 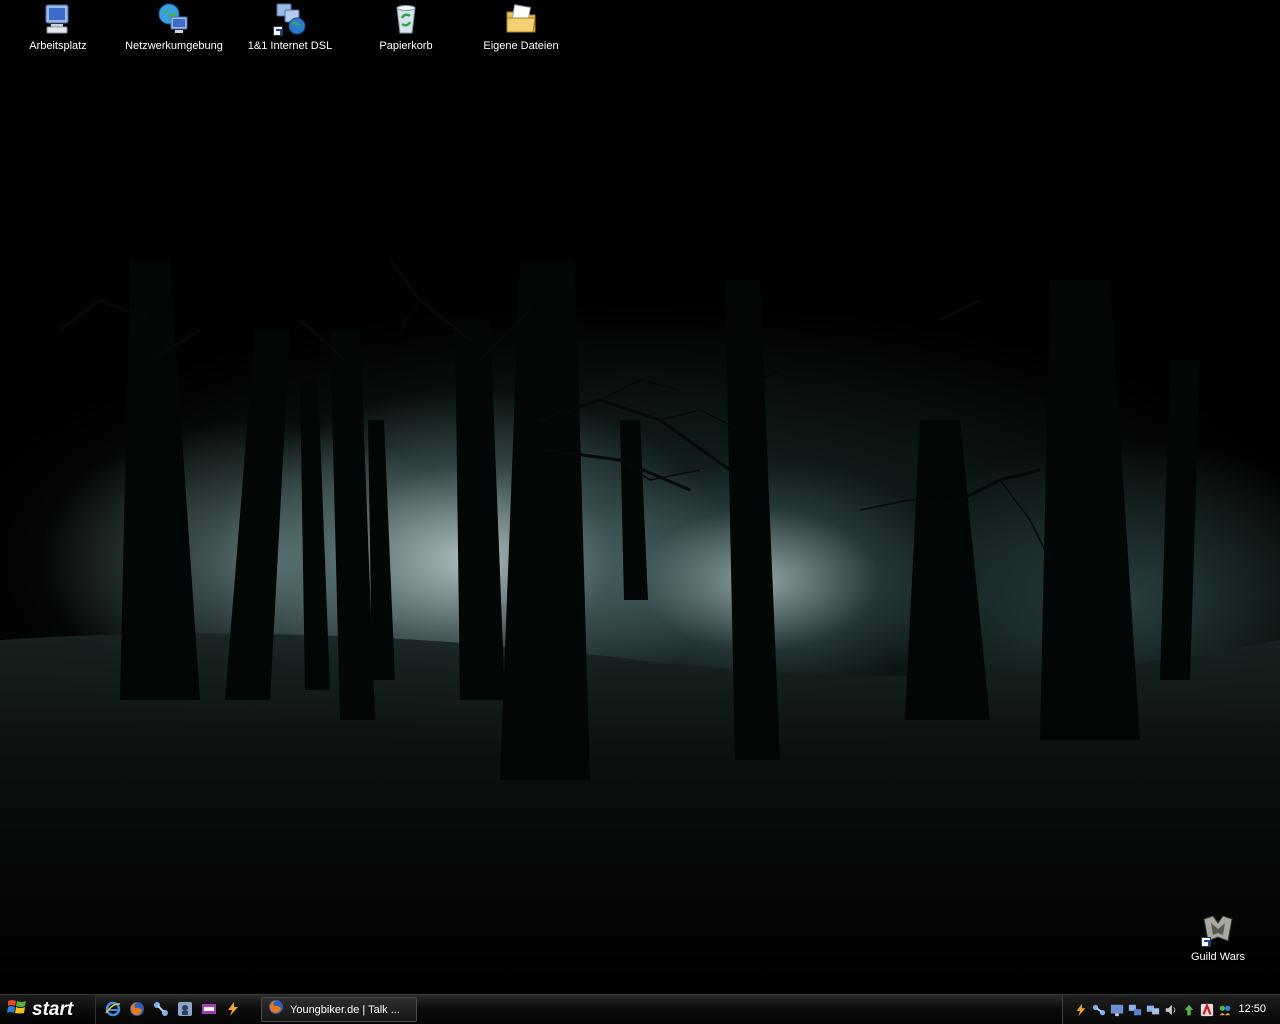 What do you see at coordinates (1224, 1009) in the screenshot?
I see `messenger-icon` at bounding box center [1224, 1009].